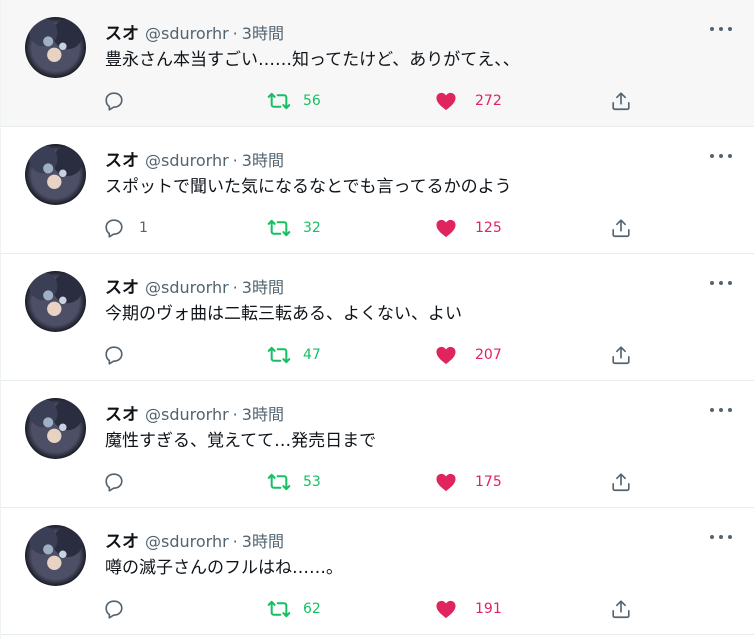 This screenshot has height=639, width=754. Describe the element at coordinates (294, 355) in the screenshot. I see `retweet-button: 47` at that location.